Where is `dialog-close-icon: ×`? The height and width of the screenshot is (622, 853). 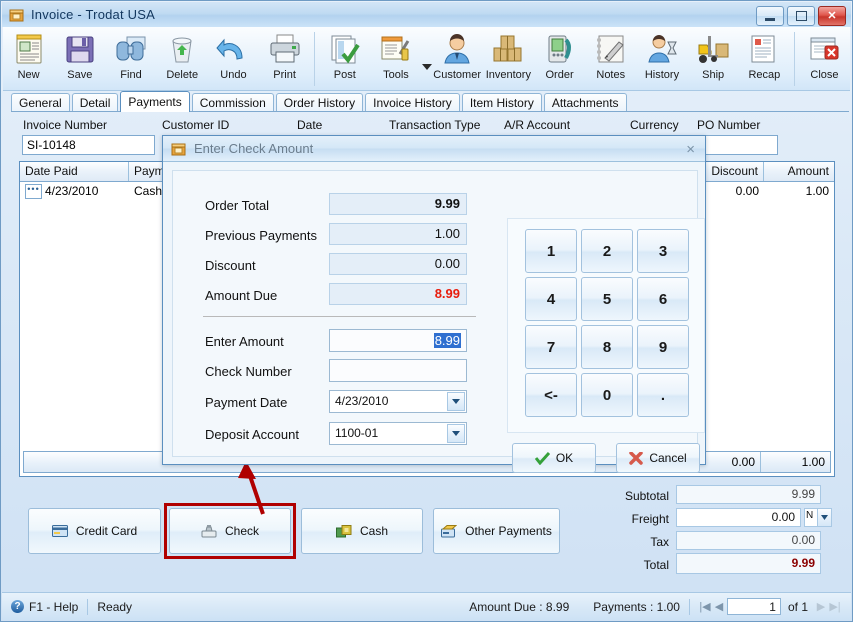 dialog-close-icon: × is located at coordinates (690, 149).